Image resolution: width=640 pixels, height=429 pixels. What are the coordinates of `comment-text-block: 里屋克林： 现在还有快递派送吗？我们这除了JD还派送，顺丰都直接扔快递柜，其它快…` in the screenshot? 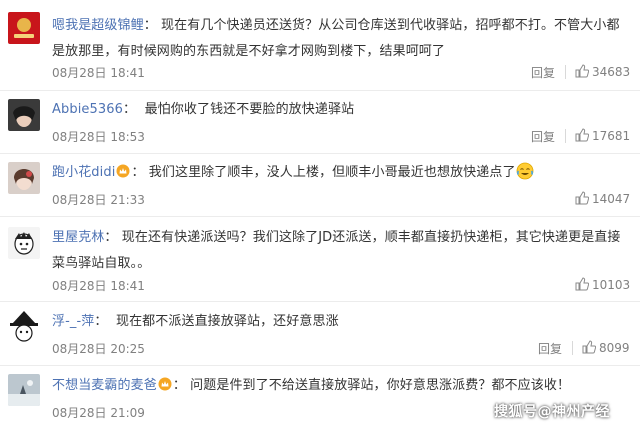 It's located at (341, 251).